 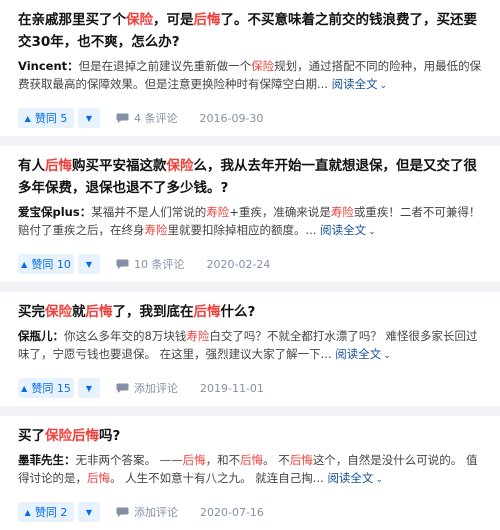 I want to click on question-title: 买完保险就后悔了，我到底在后悔什么?, so click(x=250, y=312).